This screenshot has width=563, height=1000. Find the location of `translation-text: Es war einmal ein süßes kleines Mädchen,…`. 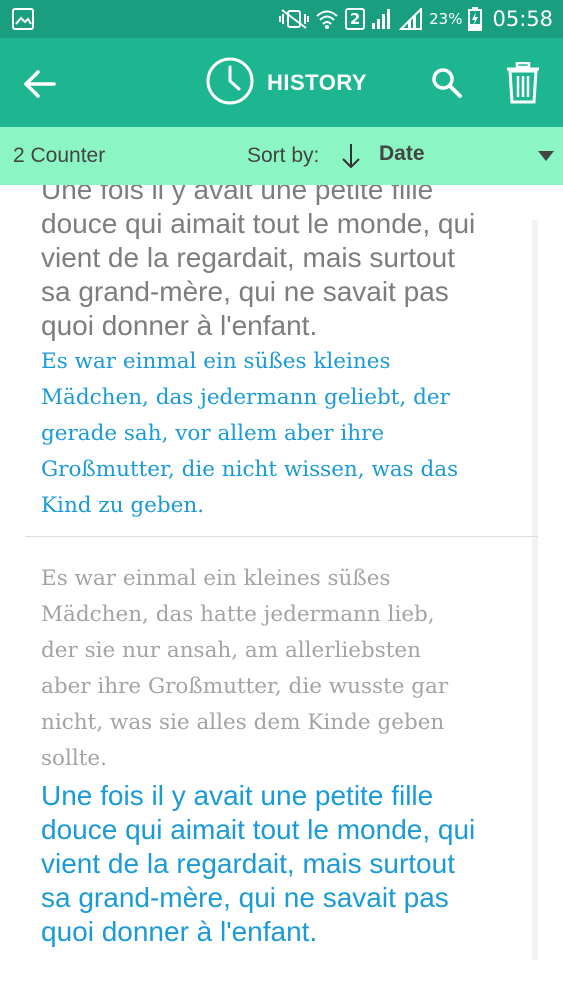

translation-text: Es war einmal ein süßes kleines Mädchen,… is located at coordinates (250, 433).